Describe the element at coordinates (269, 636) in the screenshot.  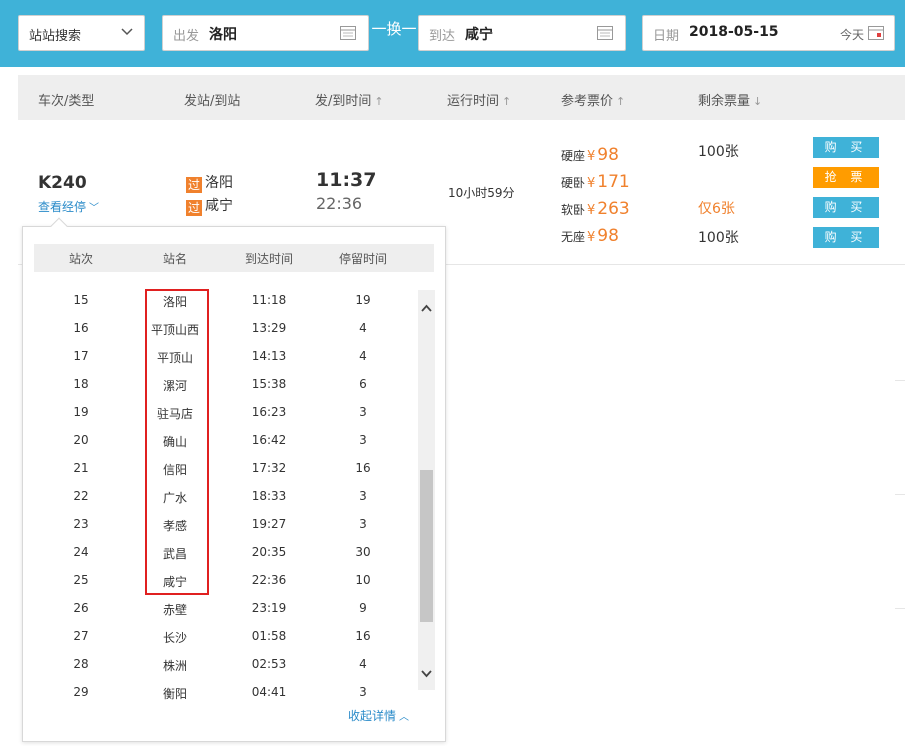
I see `stop-arrive: 01:58` at that location.